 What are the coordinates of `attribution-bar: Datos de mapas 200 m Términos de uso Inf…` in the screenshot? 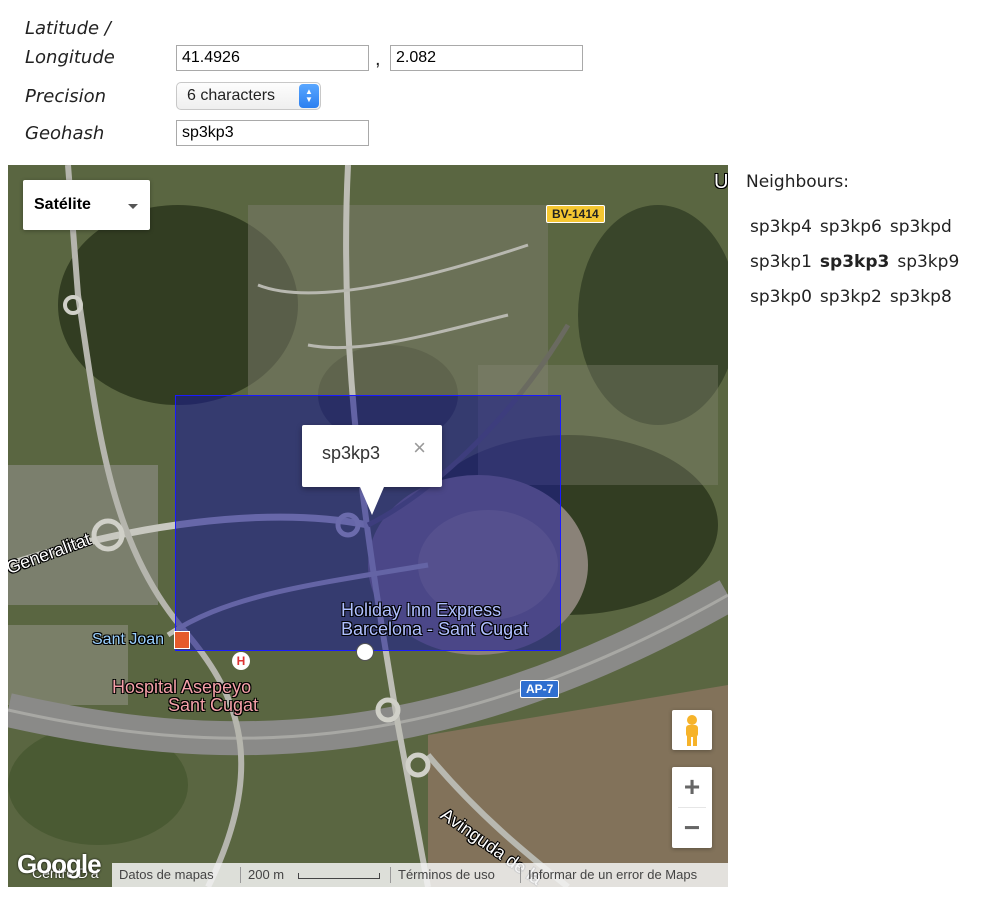 It's located at (420, 875).